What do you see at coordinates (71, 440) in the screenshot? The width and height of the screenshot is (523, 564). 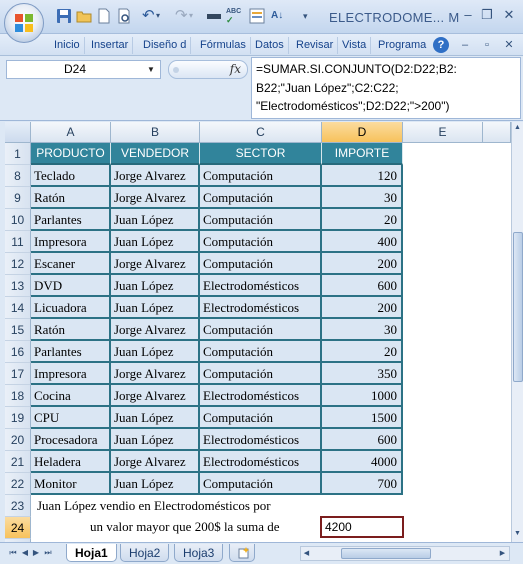 I see `table-cell: Procesadora` at bounding box center [71, 440].